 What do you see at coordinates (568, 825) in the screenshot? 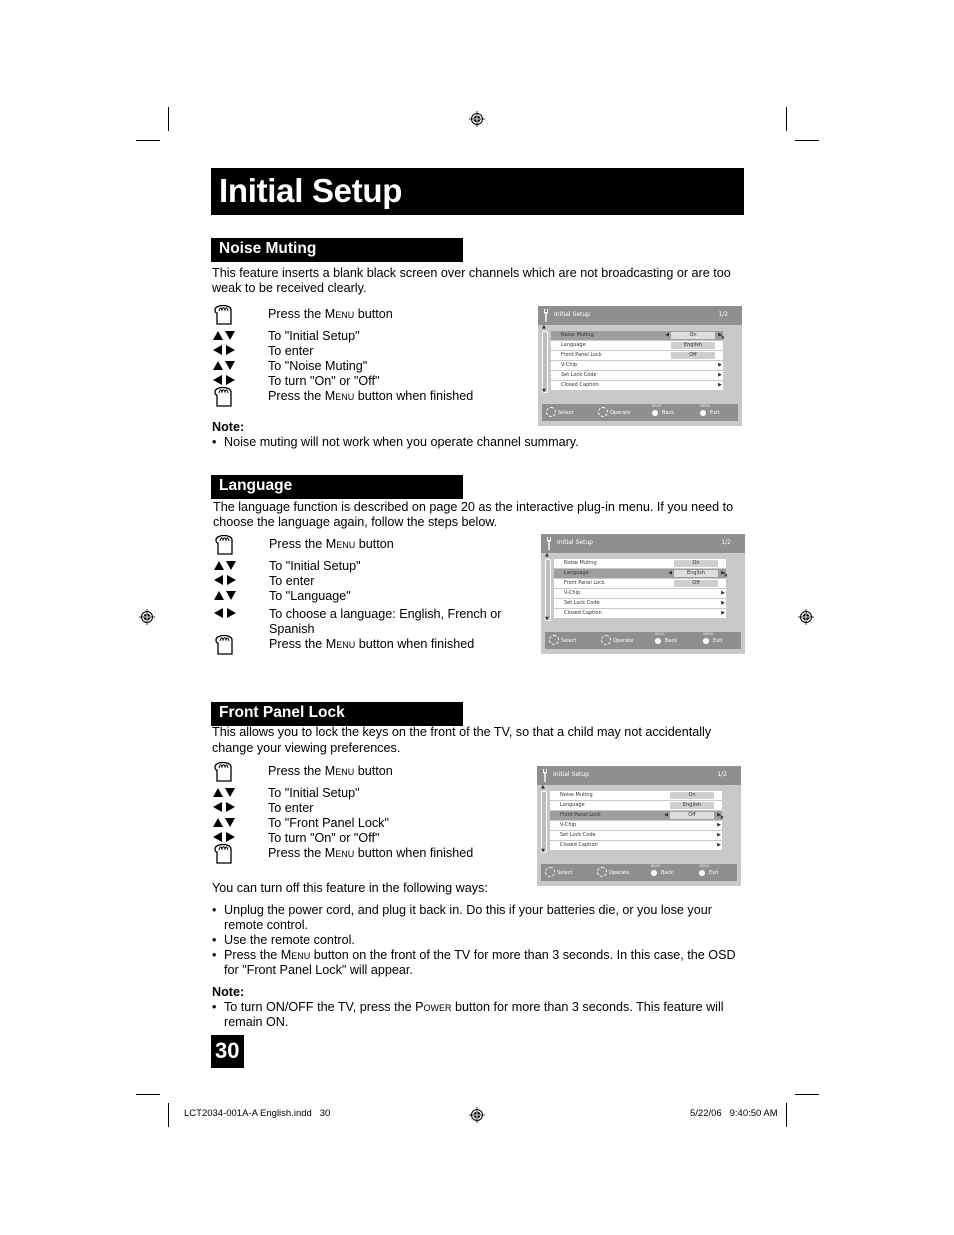
I see `osd-menu-item-label: V-Chip` at bounding box center [568, 825].